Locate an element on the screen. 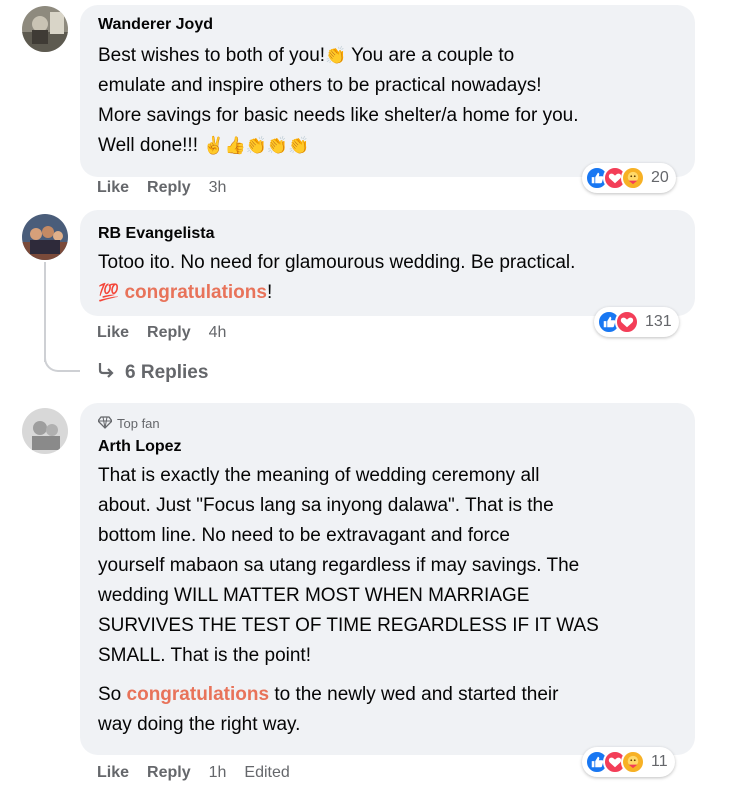 This screenshot has height=794, width=750. reaction-summary: 11 is located at coordinates (628, 762).